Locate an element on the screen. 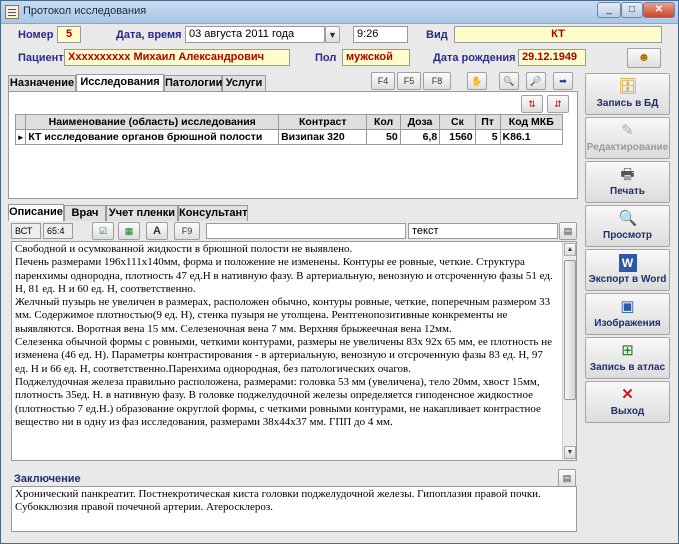  scroll-thumb is located at coordinates (570, 330).